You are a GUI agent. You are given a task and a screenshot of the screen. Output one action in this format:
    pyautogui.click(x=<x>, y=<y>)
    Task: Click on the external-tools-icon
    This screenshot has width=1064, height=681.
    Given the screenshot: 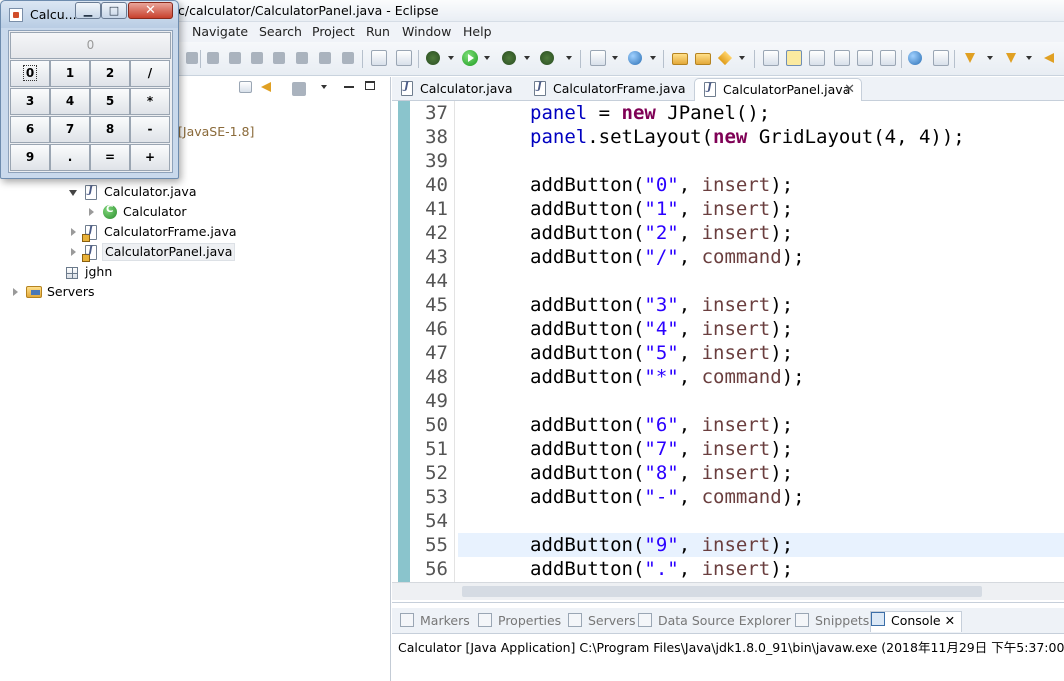 What is the action you would take?
    pyautogui.click(x=547, y=58)
    